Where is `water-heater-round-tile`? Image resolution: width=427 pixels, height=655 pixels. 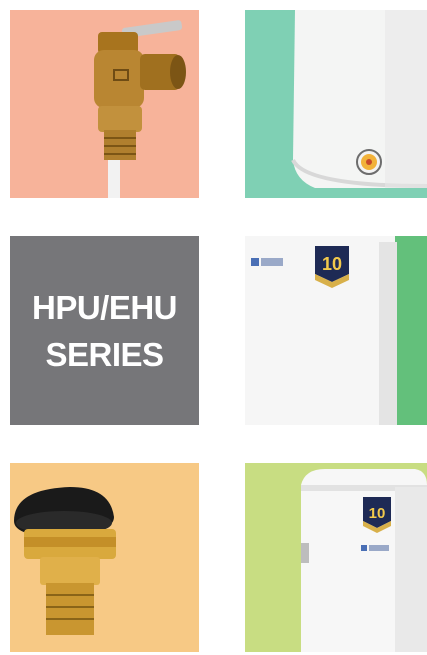 water-heater-round-tile is located at coordinates (336, 104).